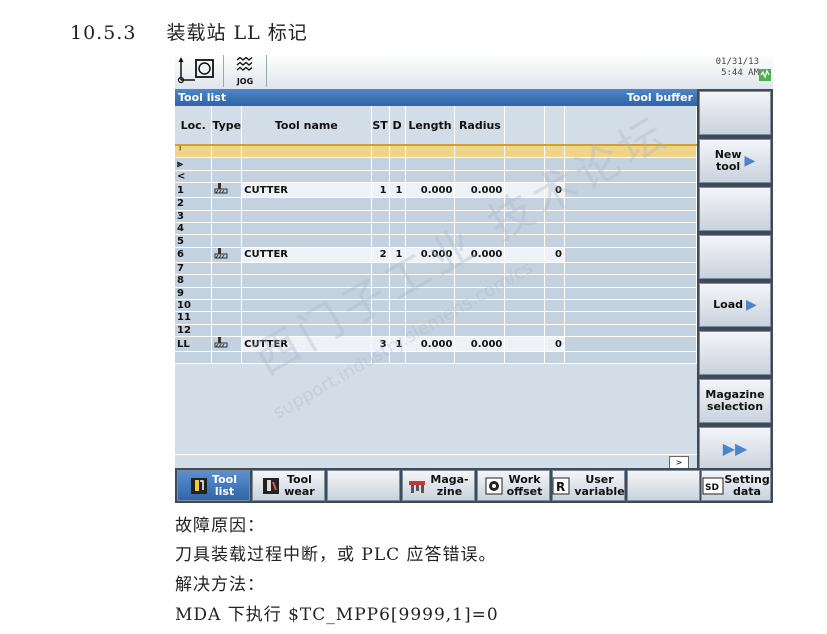 This screenshot has height=634, width=827. I want to click on cell-radius, so click(480, 331).